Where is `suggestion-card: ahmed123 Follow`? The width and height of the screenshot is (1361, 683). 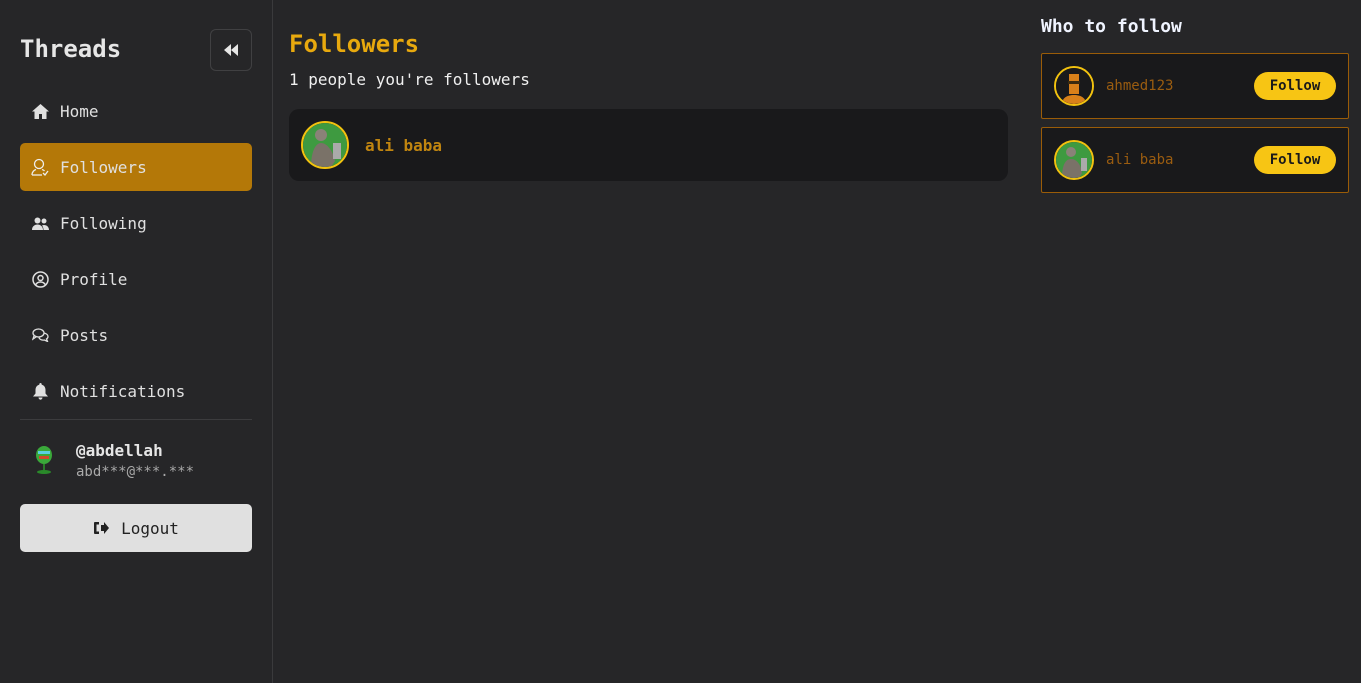 suggestion-card: ahmed123 Follow is located at coordinates (1195, 86).